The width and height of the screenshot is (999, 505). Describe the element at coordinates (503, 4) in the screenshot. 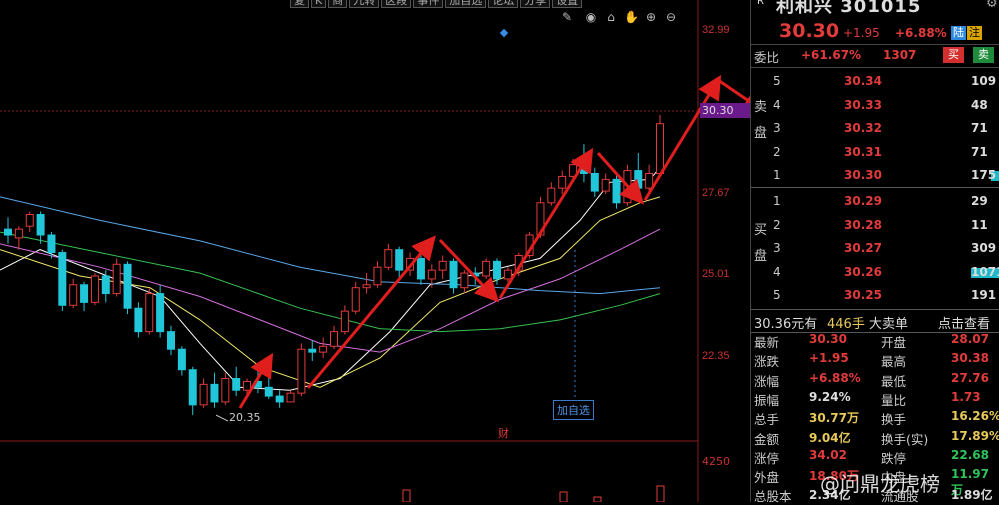

I see `toolbar-btn: 论坛` at that location.